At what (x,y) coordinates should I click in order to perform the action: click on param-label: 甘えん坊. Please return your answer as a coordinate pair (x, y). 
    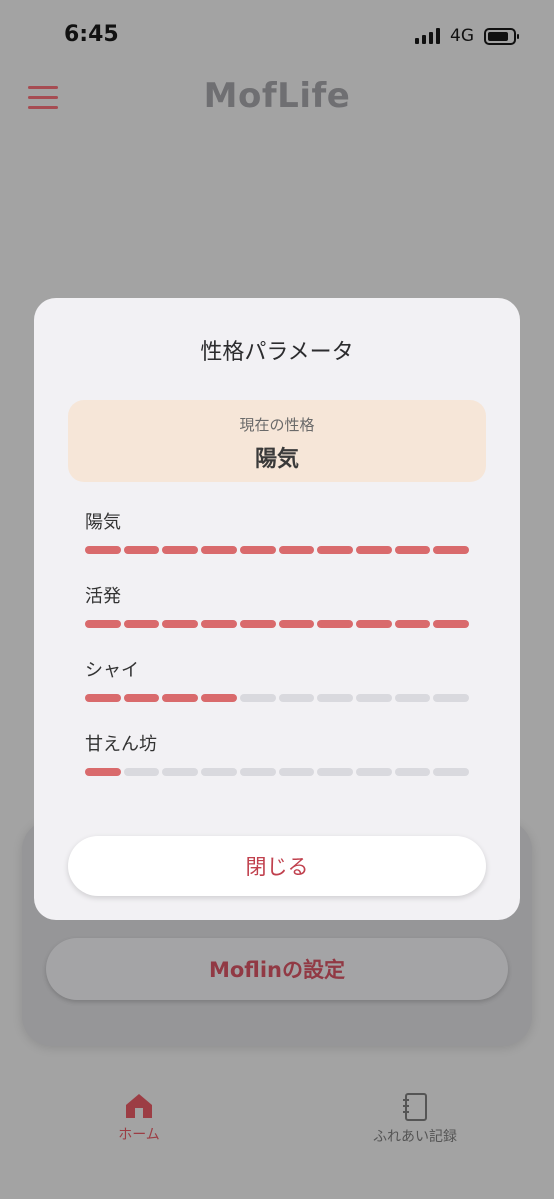
    Looking at the image, I should click on (121, 744).